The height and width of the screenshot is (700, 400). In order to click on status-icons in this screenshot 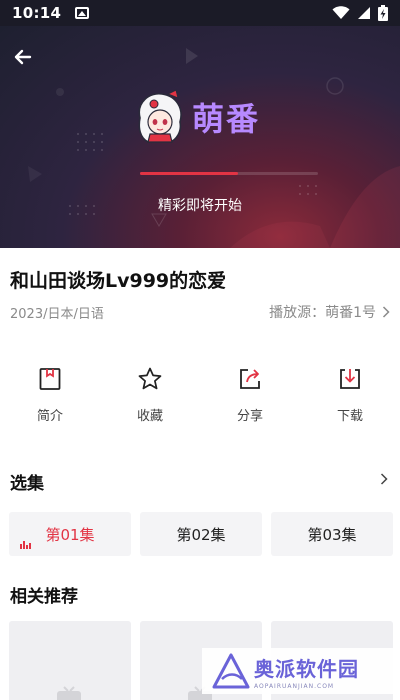, I will do `click(360, 13)`.